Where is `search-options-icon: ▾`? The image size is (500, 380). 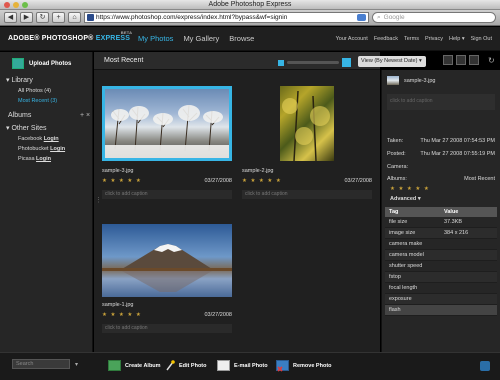 search-options-icon: ▾ is located at coordinates (76, 364).